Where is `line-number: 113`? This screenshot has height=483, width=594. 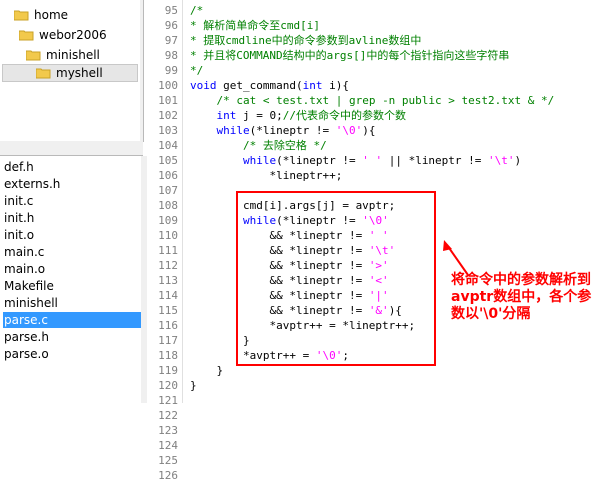
line-number: 113 is located at coordinates (168, 280).